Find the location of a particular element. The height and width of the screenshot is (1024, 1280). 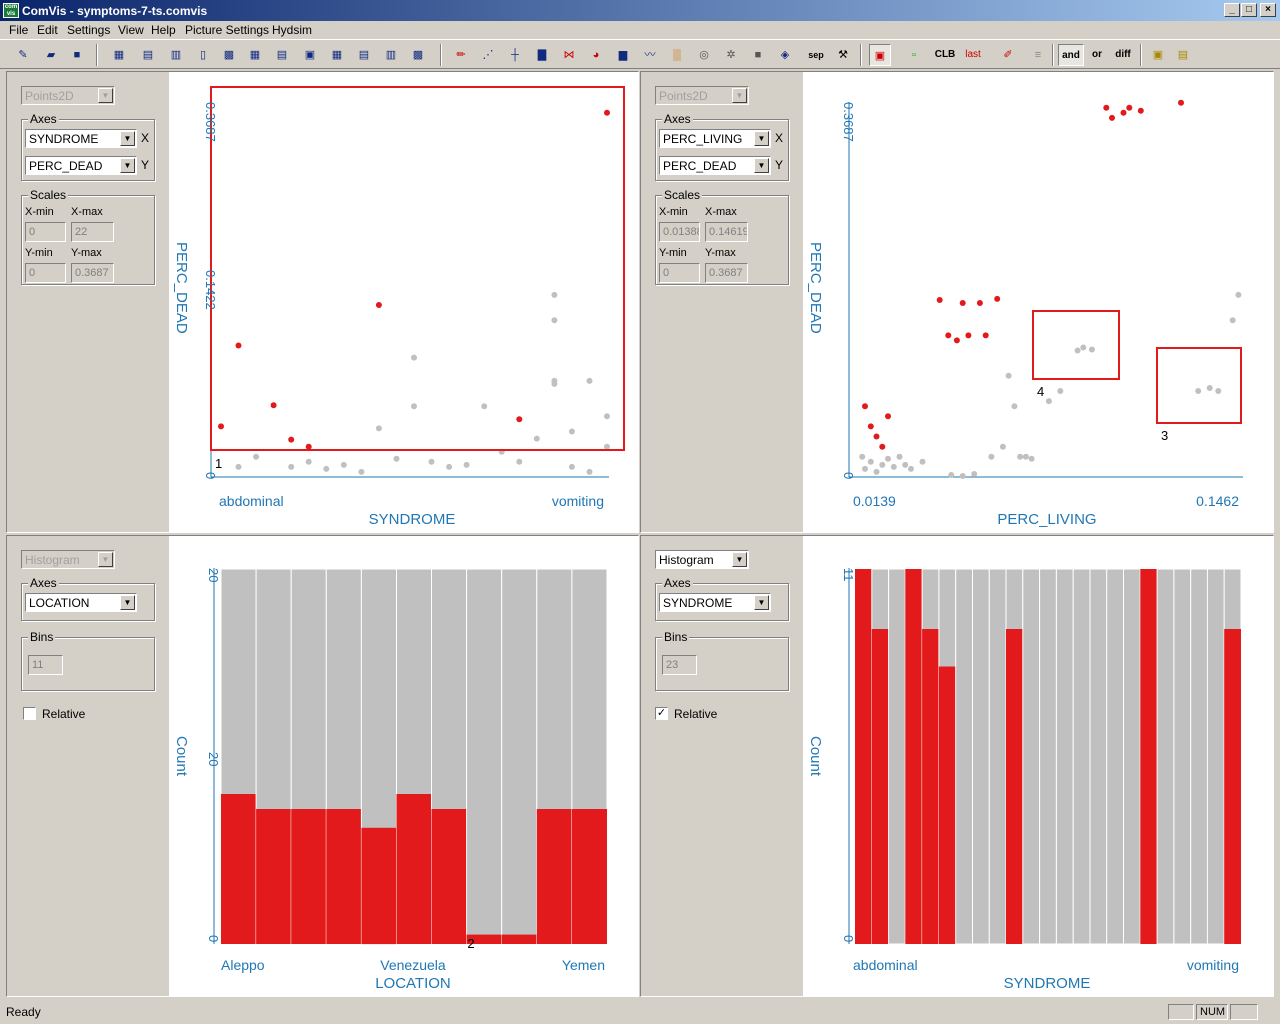

save-icon: ■ is located at coordinates (77, 55).